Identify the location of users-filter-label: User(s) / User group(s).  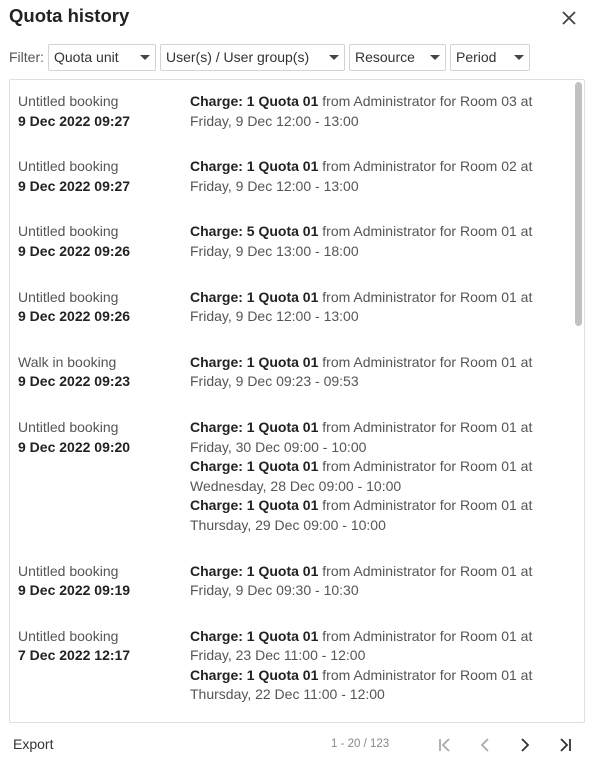
(238, 57).